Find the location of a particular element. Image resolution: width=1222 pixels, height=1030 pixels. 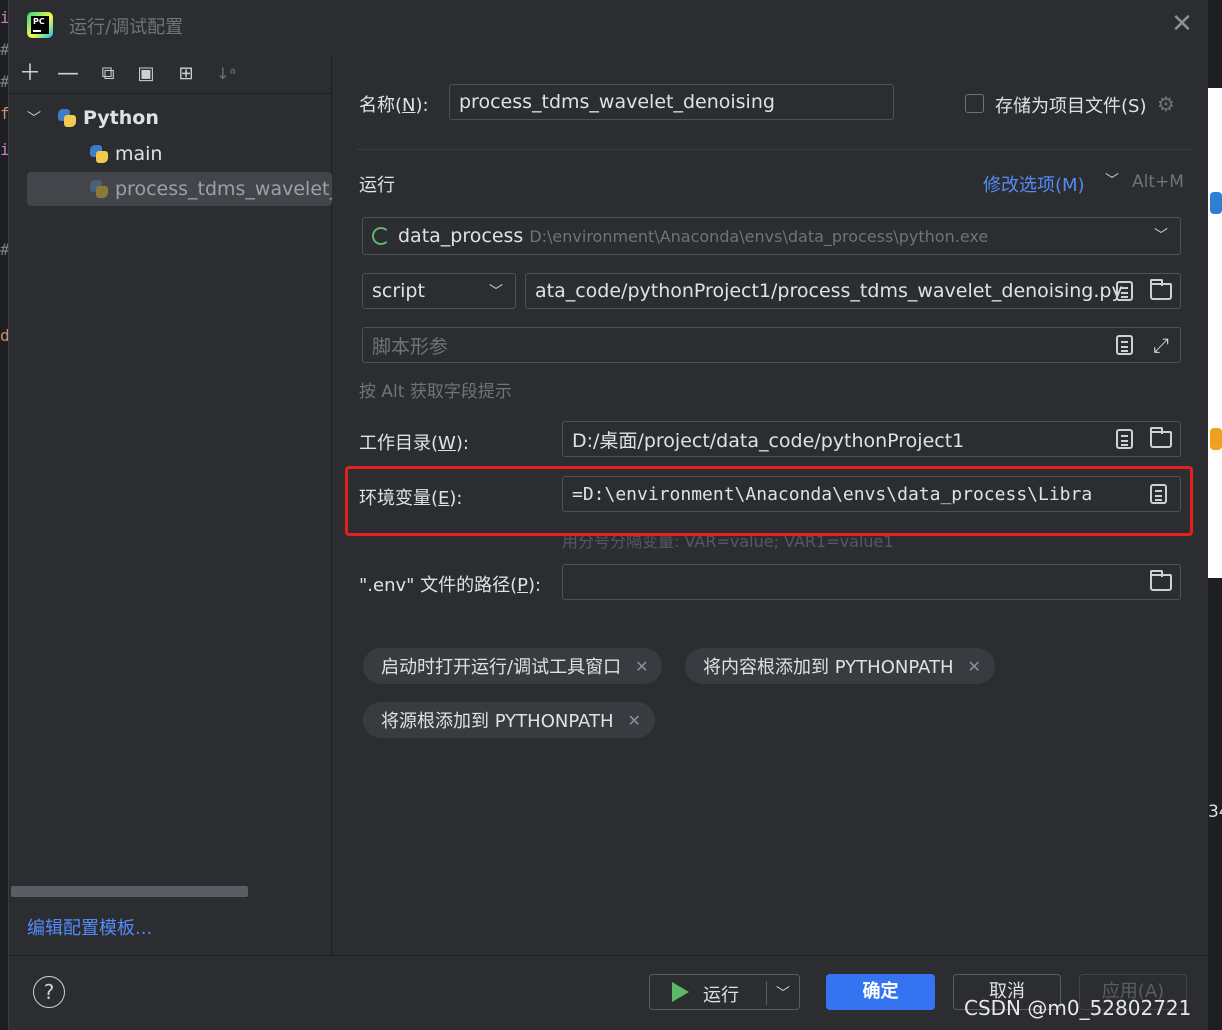

field-icons: ⤢ is located at coordinates (1144, 345).